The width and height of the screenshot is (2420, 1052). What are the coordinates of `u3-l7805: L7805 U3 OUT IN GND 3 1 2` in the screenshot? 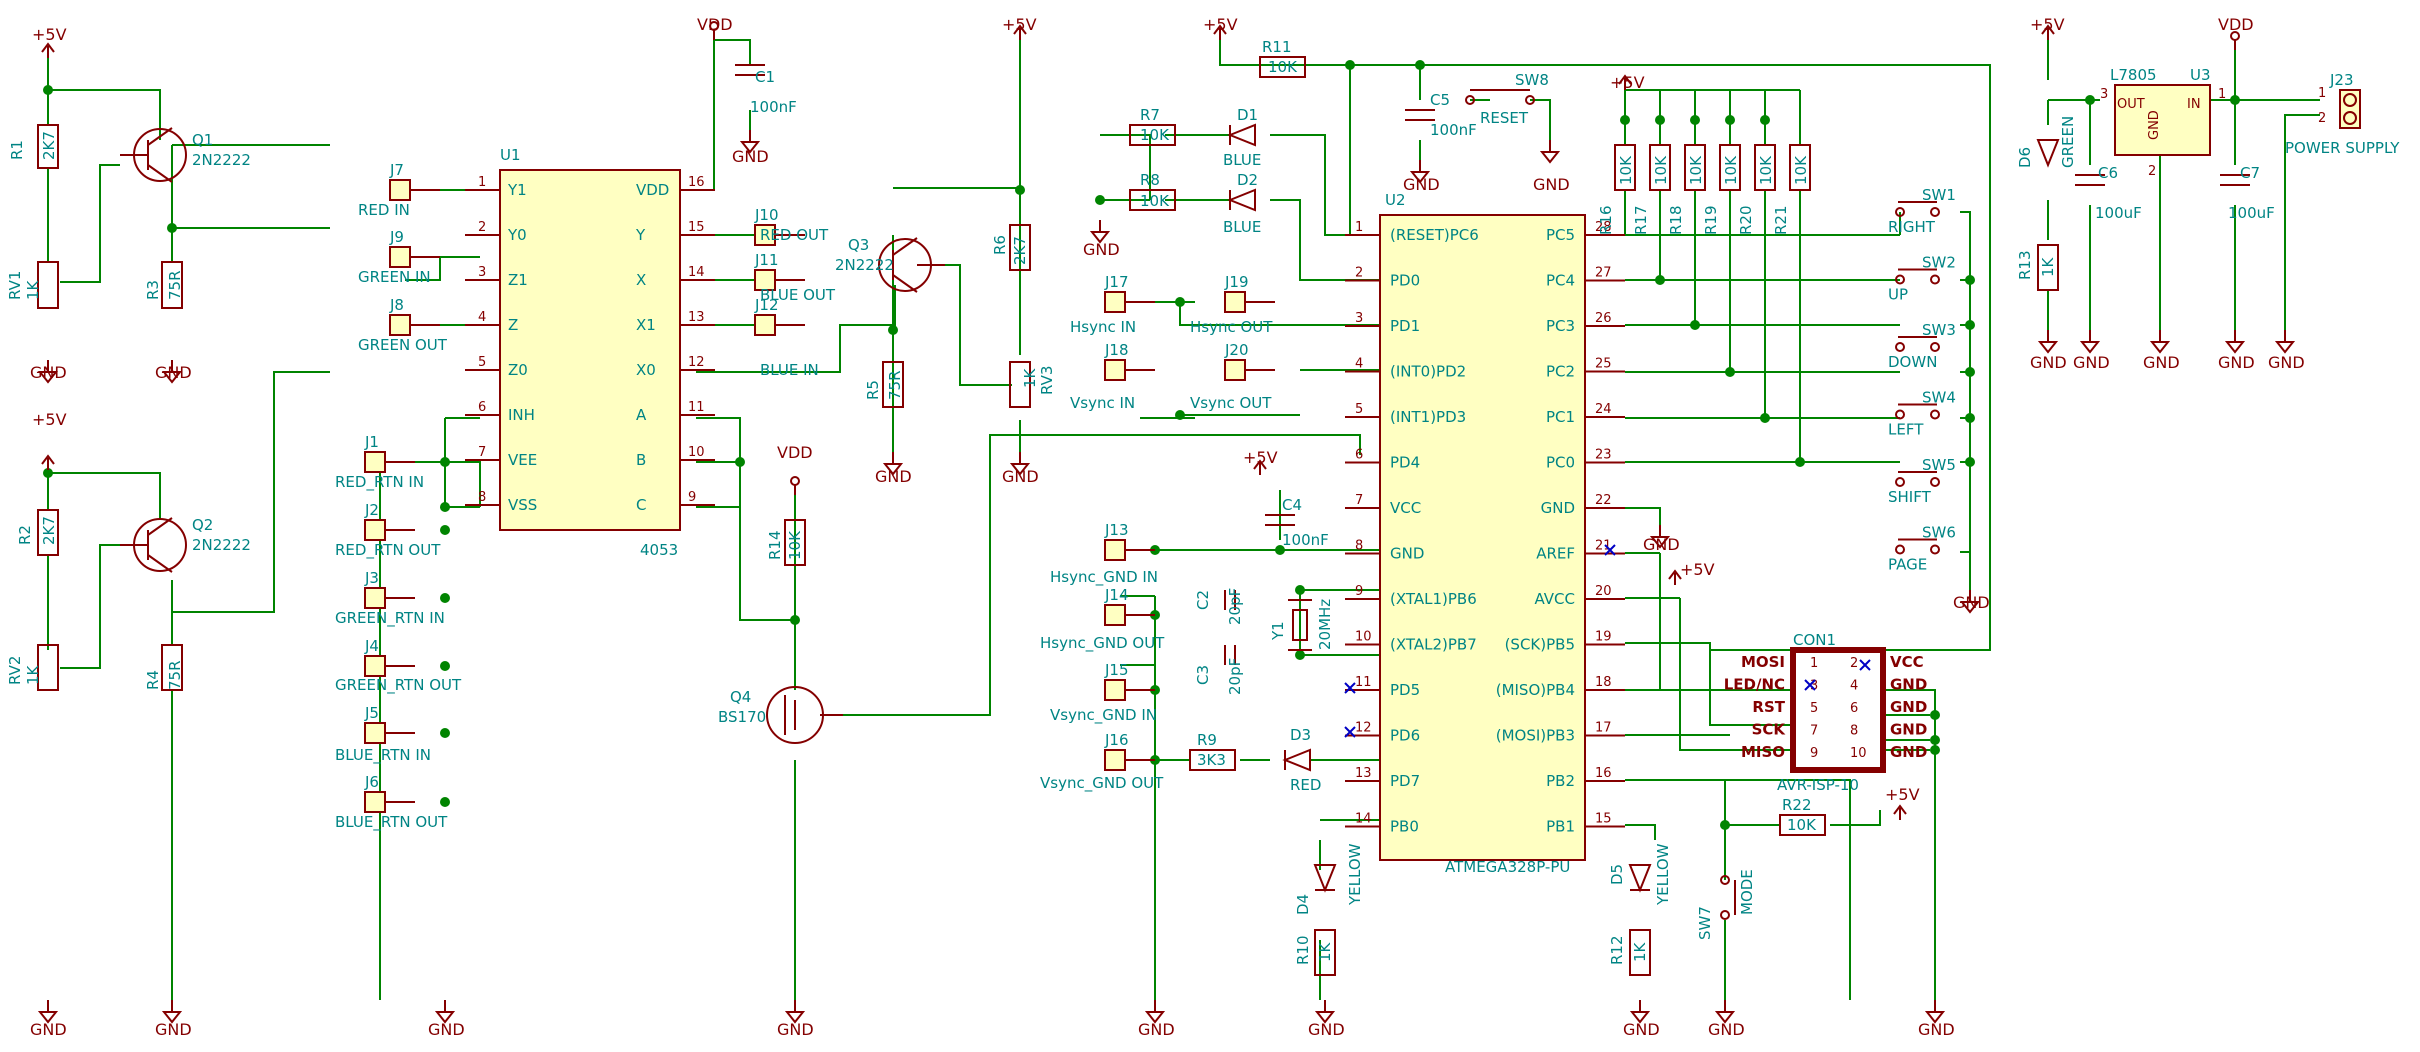 It's located at (2163, 122).